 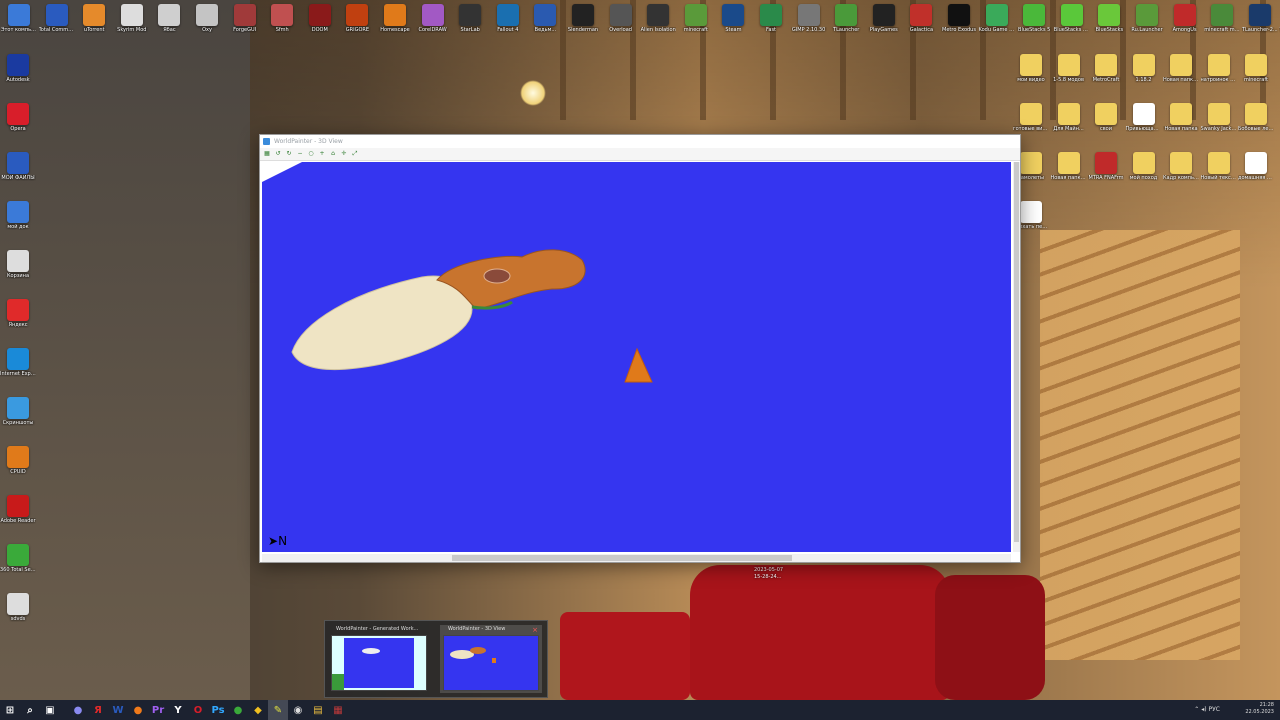 What do you see at coordinates (258, 710) in the screenshot?
I see `taskbar-bandicam-icon: ◆` at bounding box center [258, 710].